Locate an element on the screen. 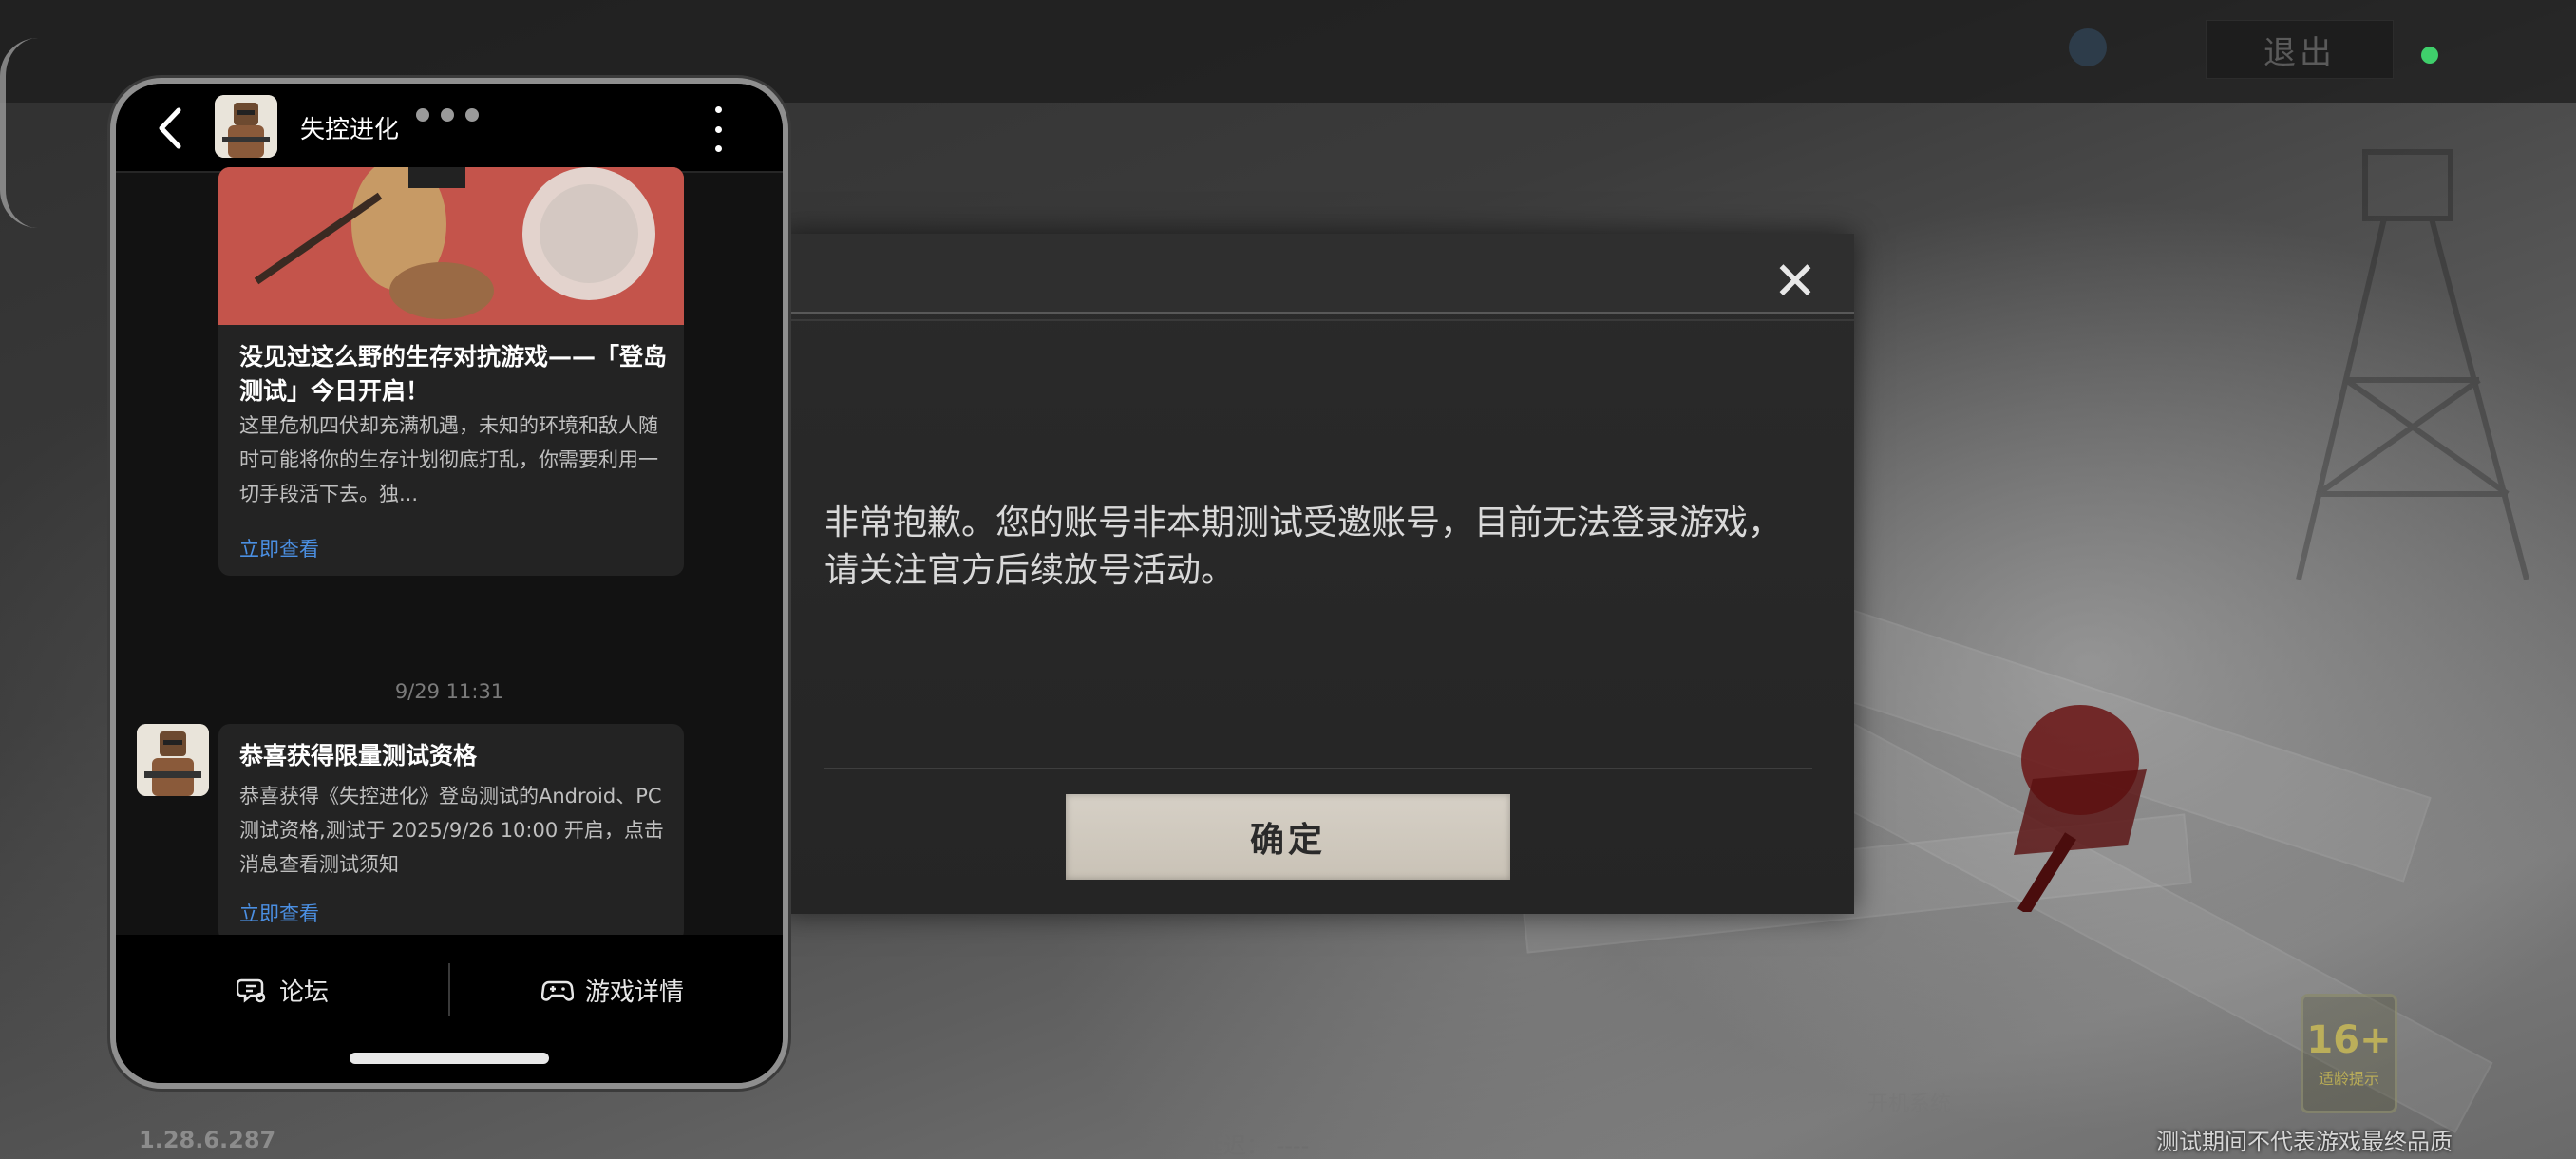  sender-avatar is located at coordinates (173, 760).